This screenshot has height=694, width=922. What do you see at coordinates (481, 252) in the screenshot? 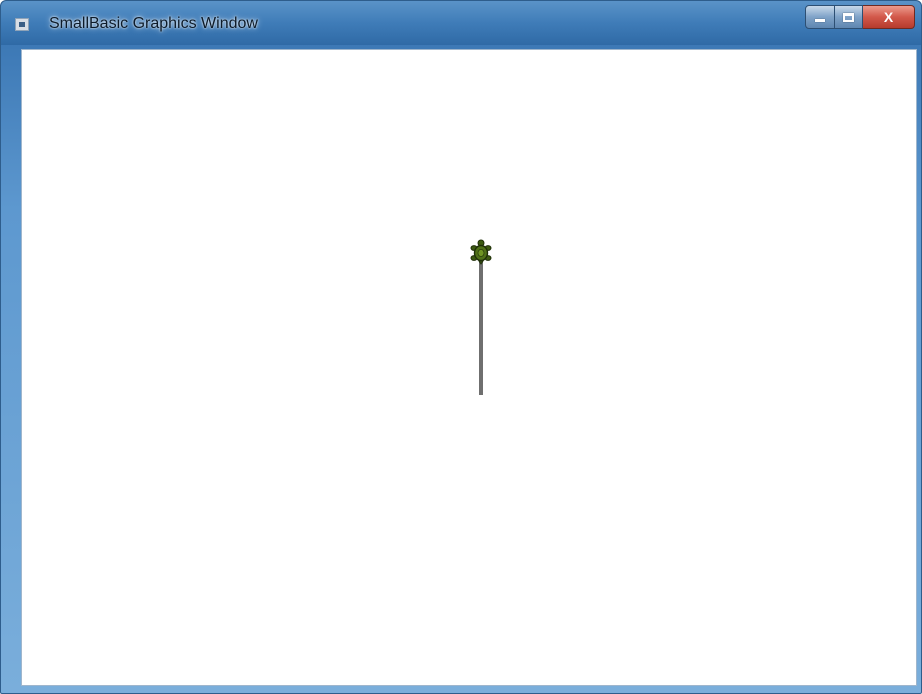
I see `turtle-icon` at bounding box center [481, 252].